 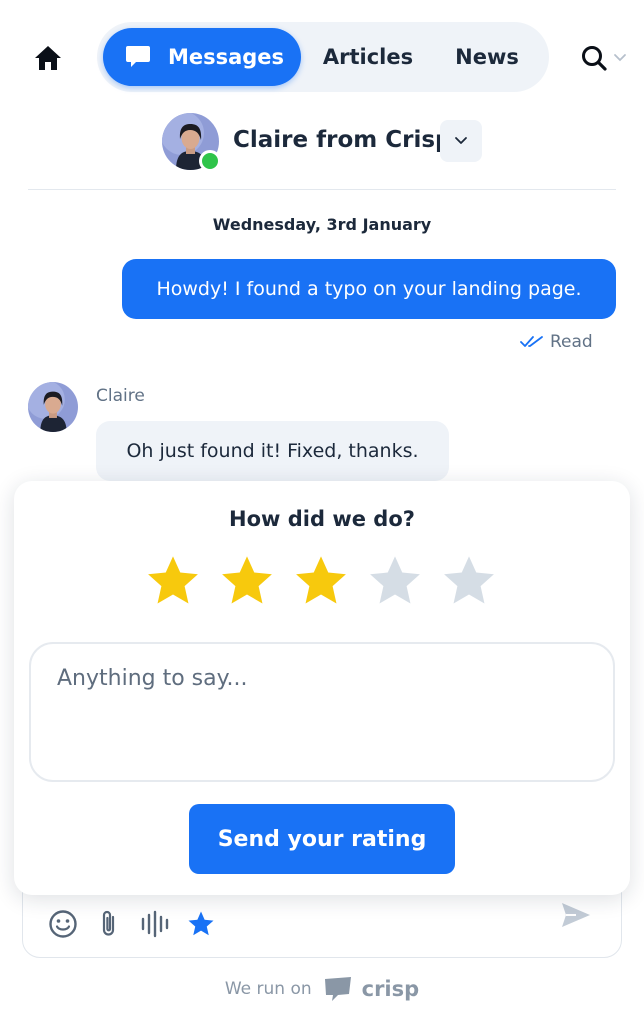 I want to click on tab-news-label: News, so click(x=487, y=57).